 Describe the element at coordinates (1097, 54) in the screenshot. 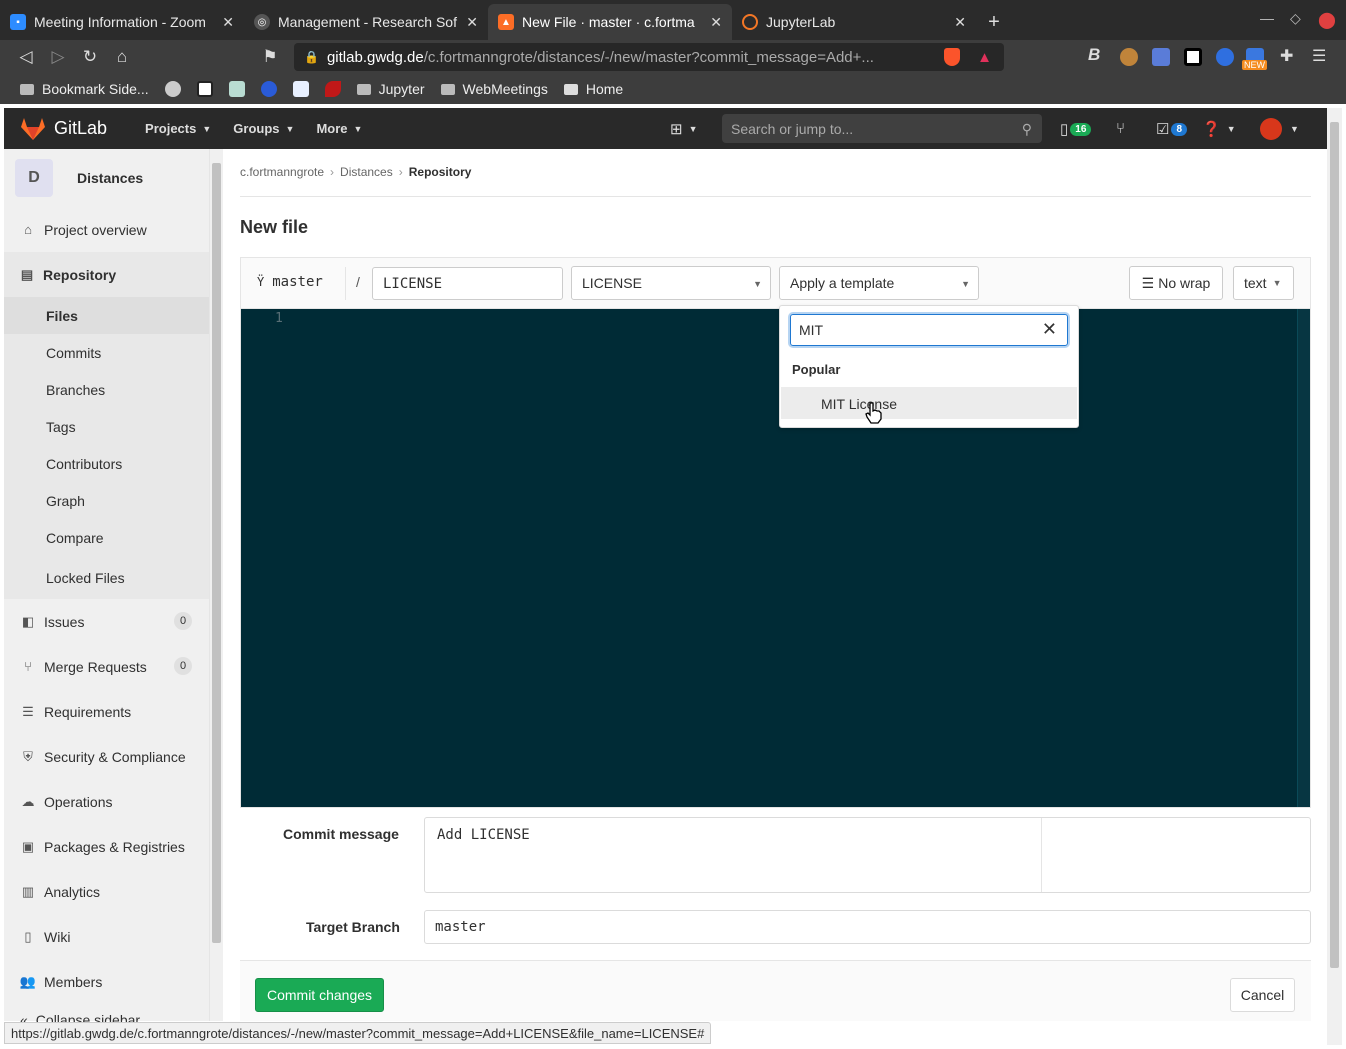

I see `extension-b-icon: B` at that location.